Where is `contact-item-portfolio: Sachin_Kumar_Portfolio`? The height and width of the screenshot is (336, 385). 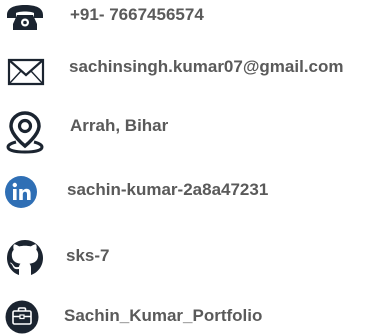
contact-item-portfolio: Sachin_Kumar_Portfolio is located at coordinates (192, 316).